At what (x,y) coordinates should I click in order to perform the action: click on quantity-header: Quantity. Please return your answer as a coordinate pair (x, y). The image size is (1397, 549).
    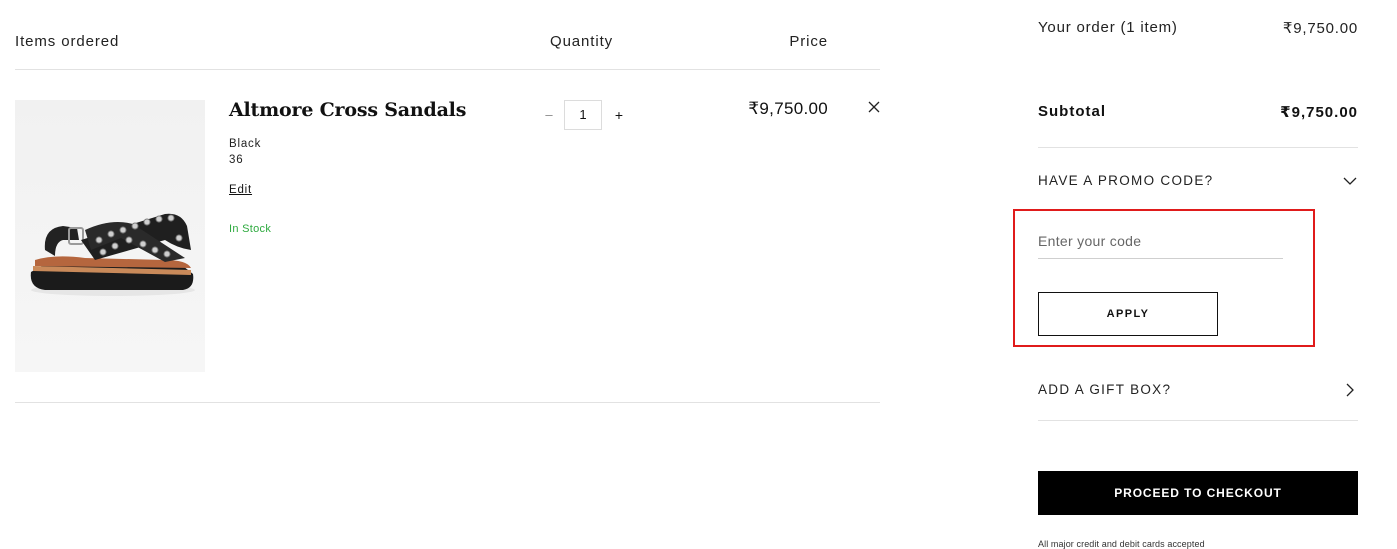
    Looking at the image, I should click on (582, 41).